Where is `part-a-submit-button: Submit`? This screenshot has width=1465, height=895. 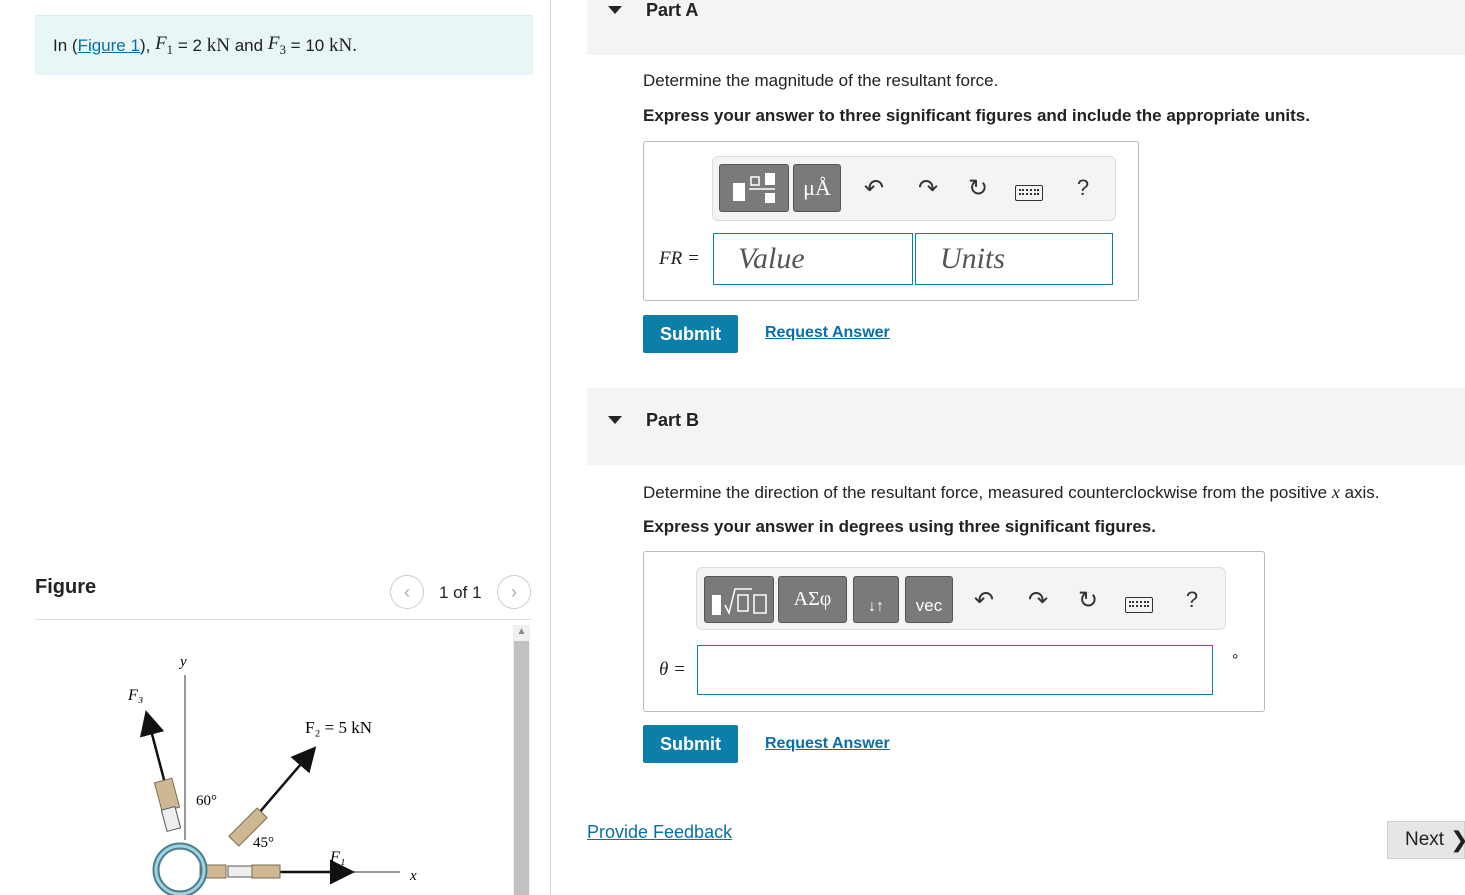 part-a-submit-button: Submit is located at coordinates (690, 334).